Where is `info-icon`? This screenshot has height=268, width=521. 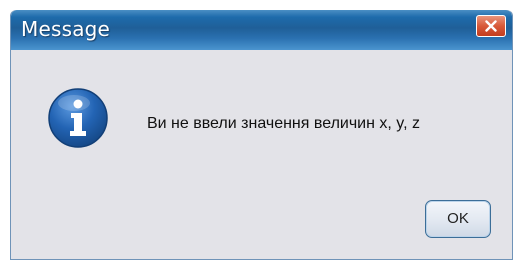 info-icon is located at coordinates (78, 118).